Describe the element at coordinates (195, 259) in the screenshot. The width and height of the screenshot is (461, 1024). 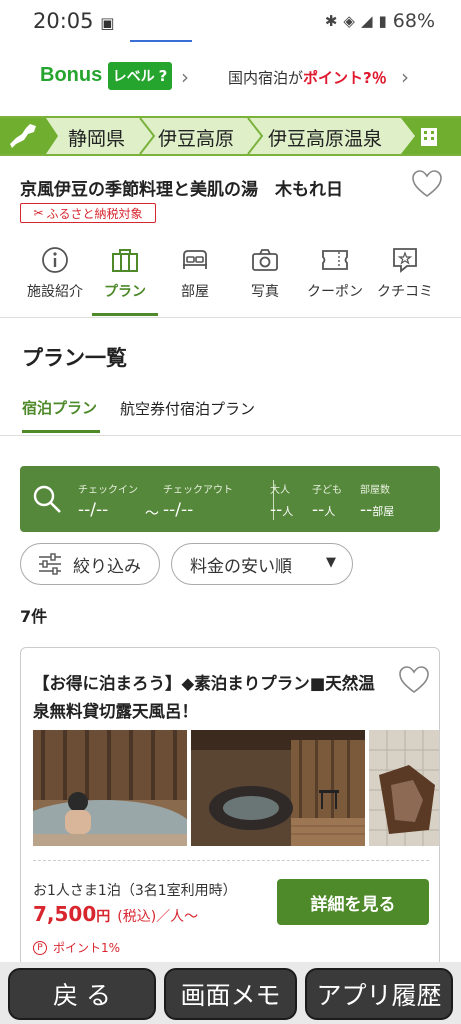
I see `bed-icon` at that location.